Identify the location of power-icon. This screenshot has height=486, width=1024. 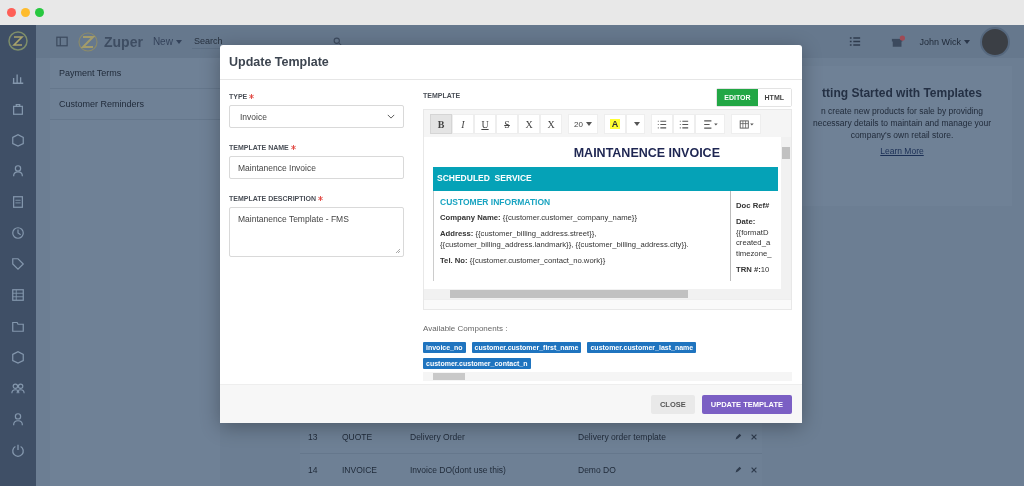
(18, 450).